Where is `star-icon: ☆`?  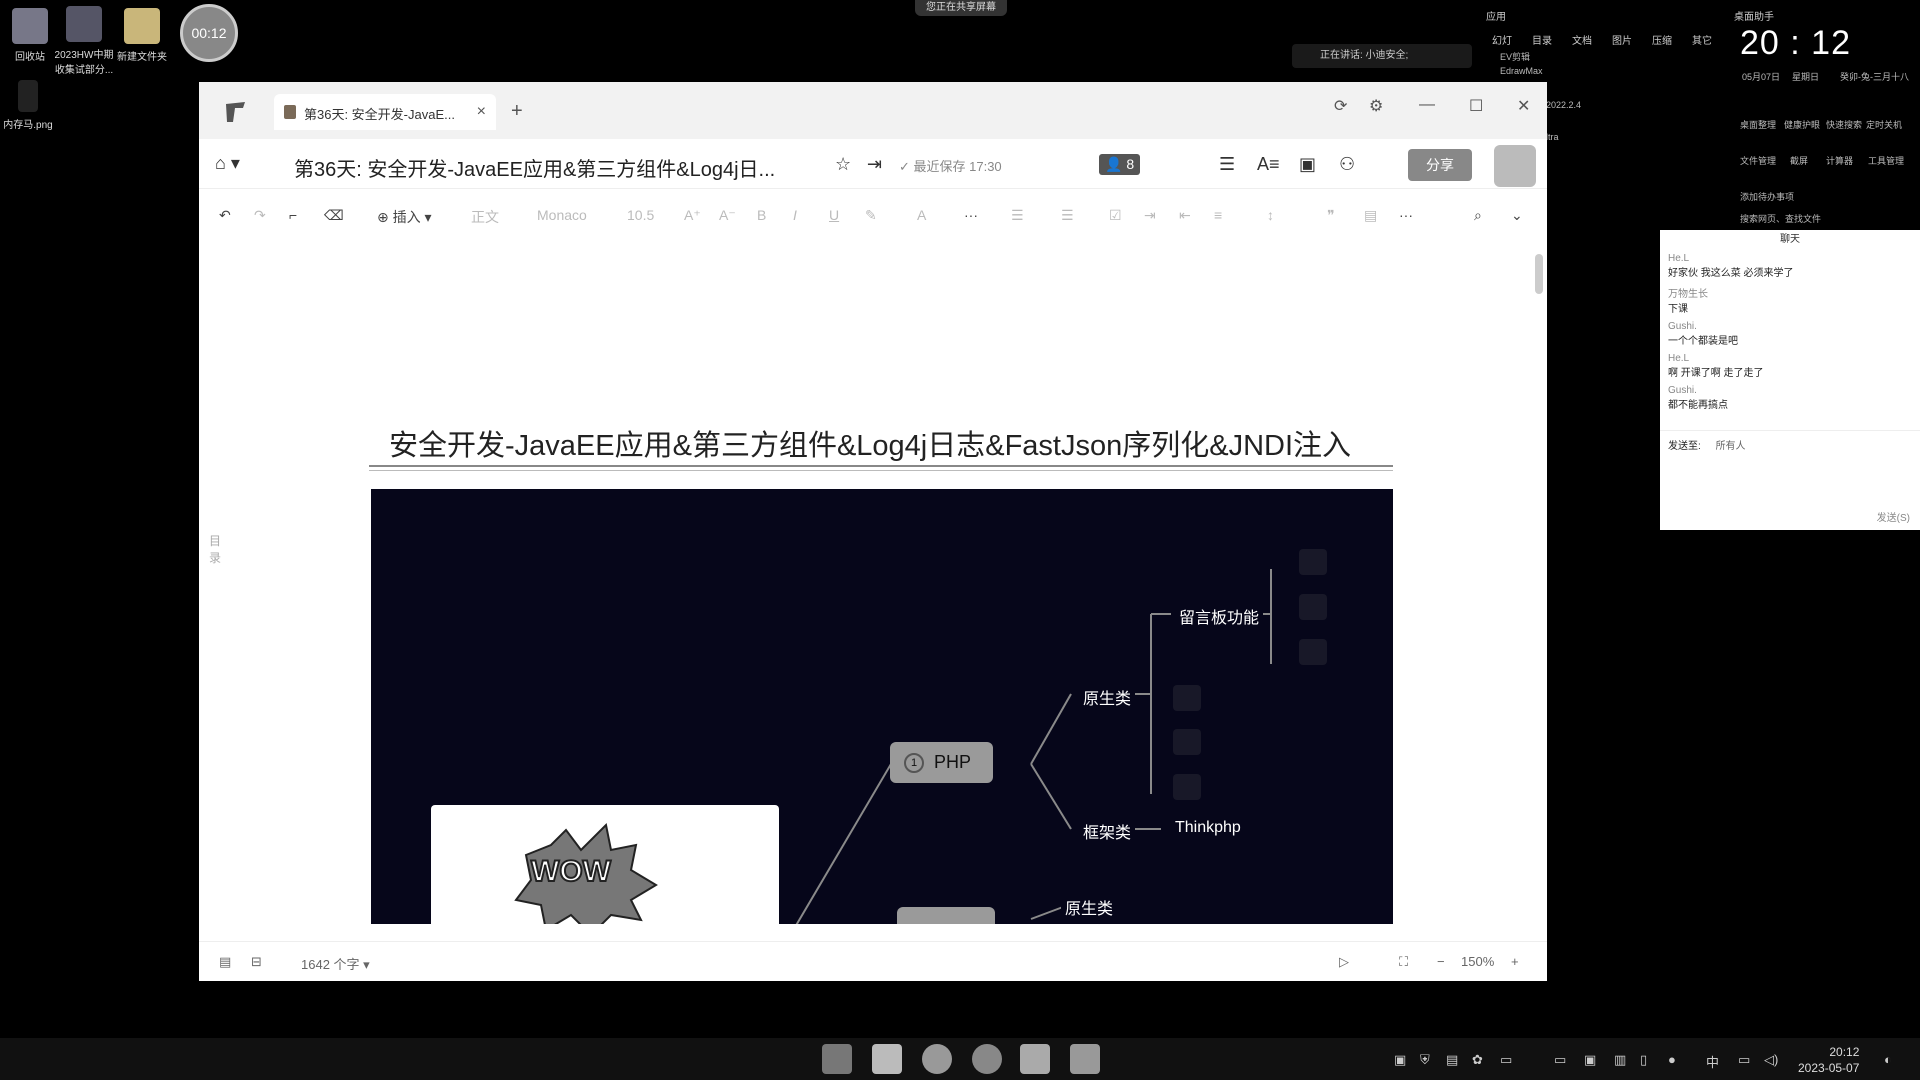 star-icon: ☆ is located at coordinates (843, 164).